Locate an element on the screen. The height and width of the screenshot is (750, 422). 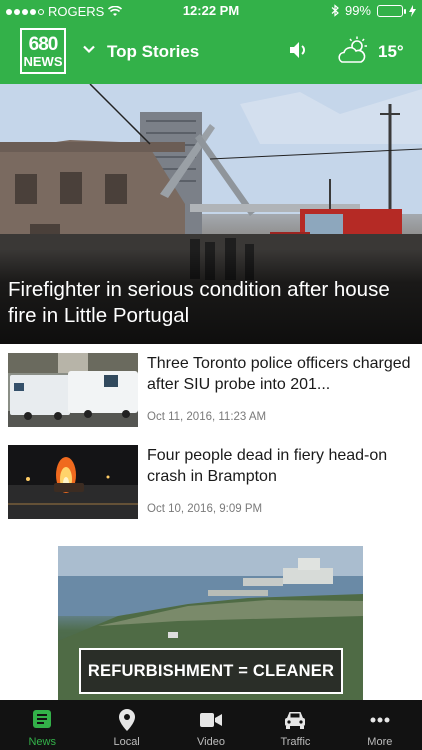
tab-news: News is located at coordinates (42, 725).